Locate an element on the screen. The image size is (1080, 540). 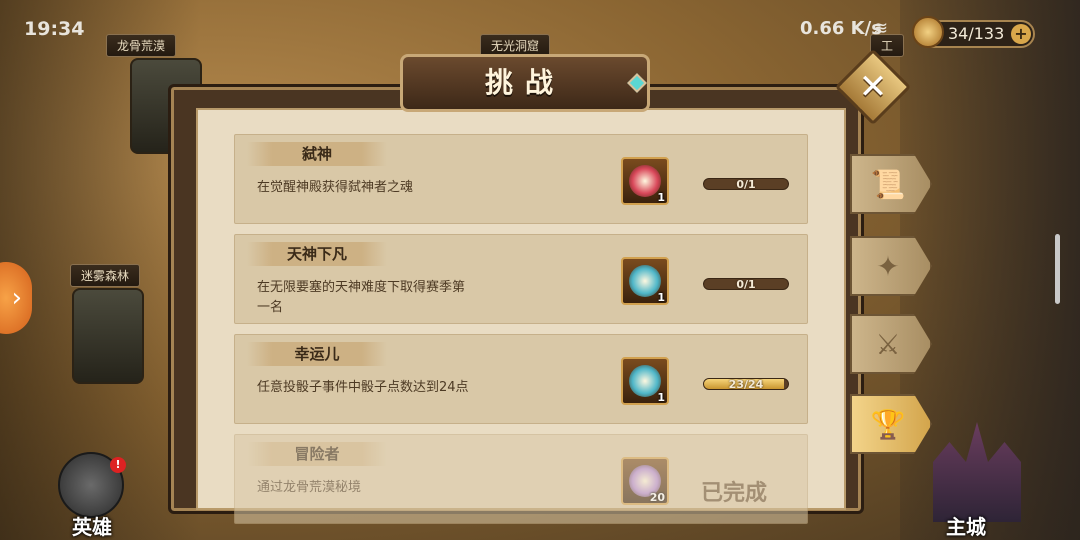
challenge-card: 弑神 在觉醒神殿获得弑神者之魂 1 0/1 is located at coordinates (521, 179).